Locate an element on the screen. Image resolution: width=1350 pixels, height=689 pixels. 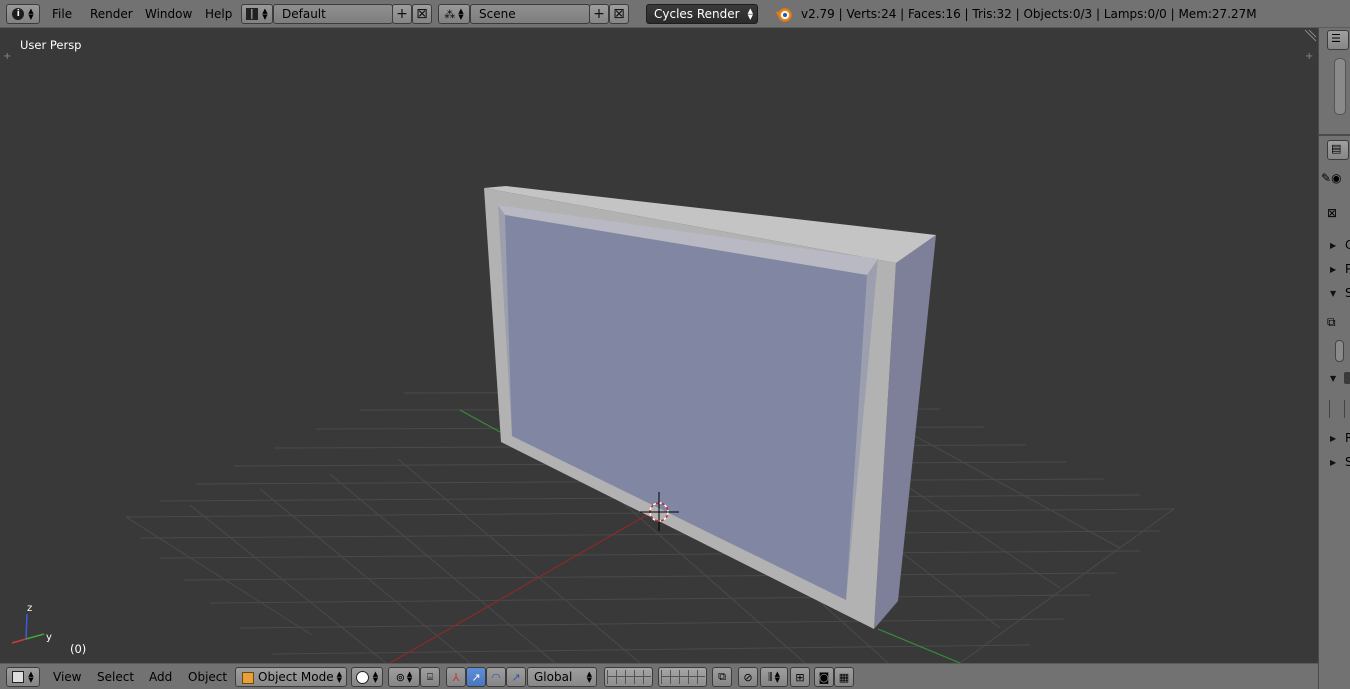
plus-icon: + is located at coordinates (402, 14).